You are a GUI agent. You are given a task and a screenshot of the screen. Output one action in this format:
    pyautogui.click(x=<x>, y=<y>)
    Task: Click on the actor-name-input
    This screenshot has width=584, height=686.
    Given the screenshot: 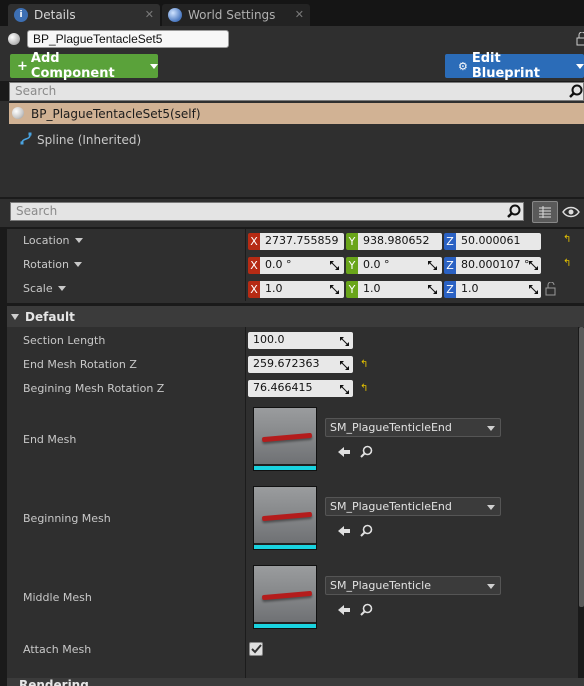 What is the action you would take?
    pyautogui.click(x=128, y=39)
    